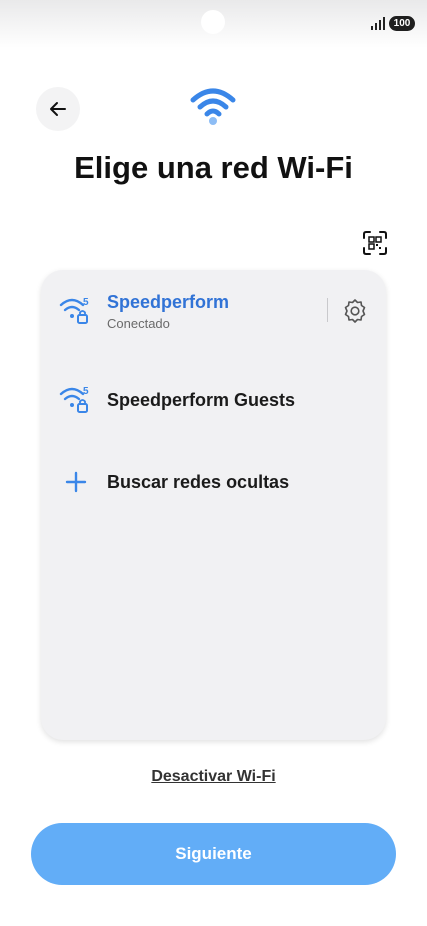 The width and height of the screenshot is (427, 926). What do you see at coordinates (327, 310) in the screenshot?
I see `row-divider` at bounding box center [327, 310].